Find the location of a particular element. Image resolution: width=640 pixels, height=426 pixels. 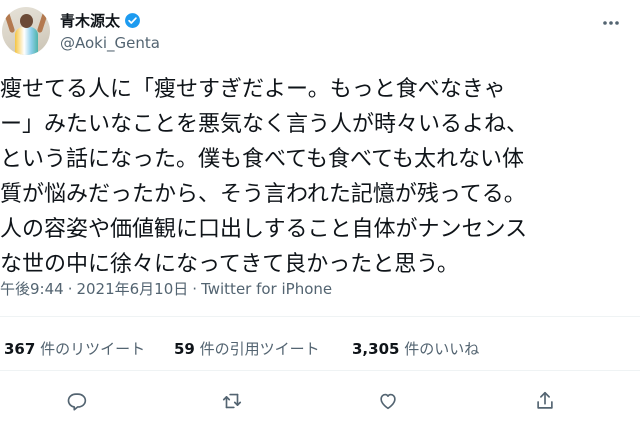

tweet-source: Twitter for iPhone is located at coordinates (266, 289).